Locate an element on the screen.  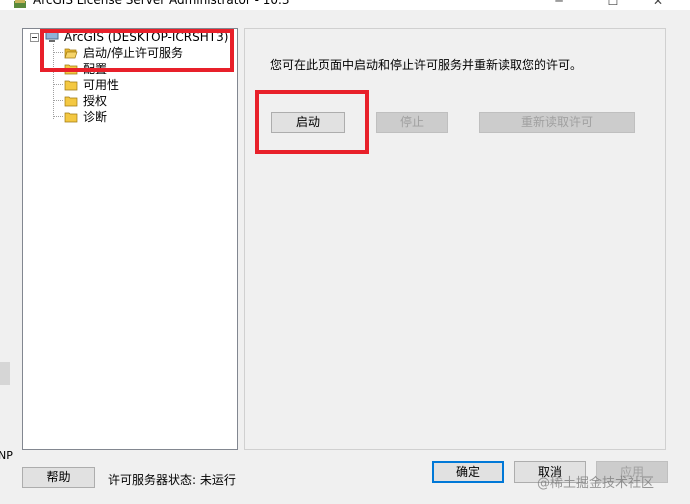
folder-open-icon is located at coordinates (71, 53).